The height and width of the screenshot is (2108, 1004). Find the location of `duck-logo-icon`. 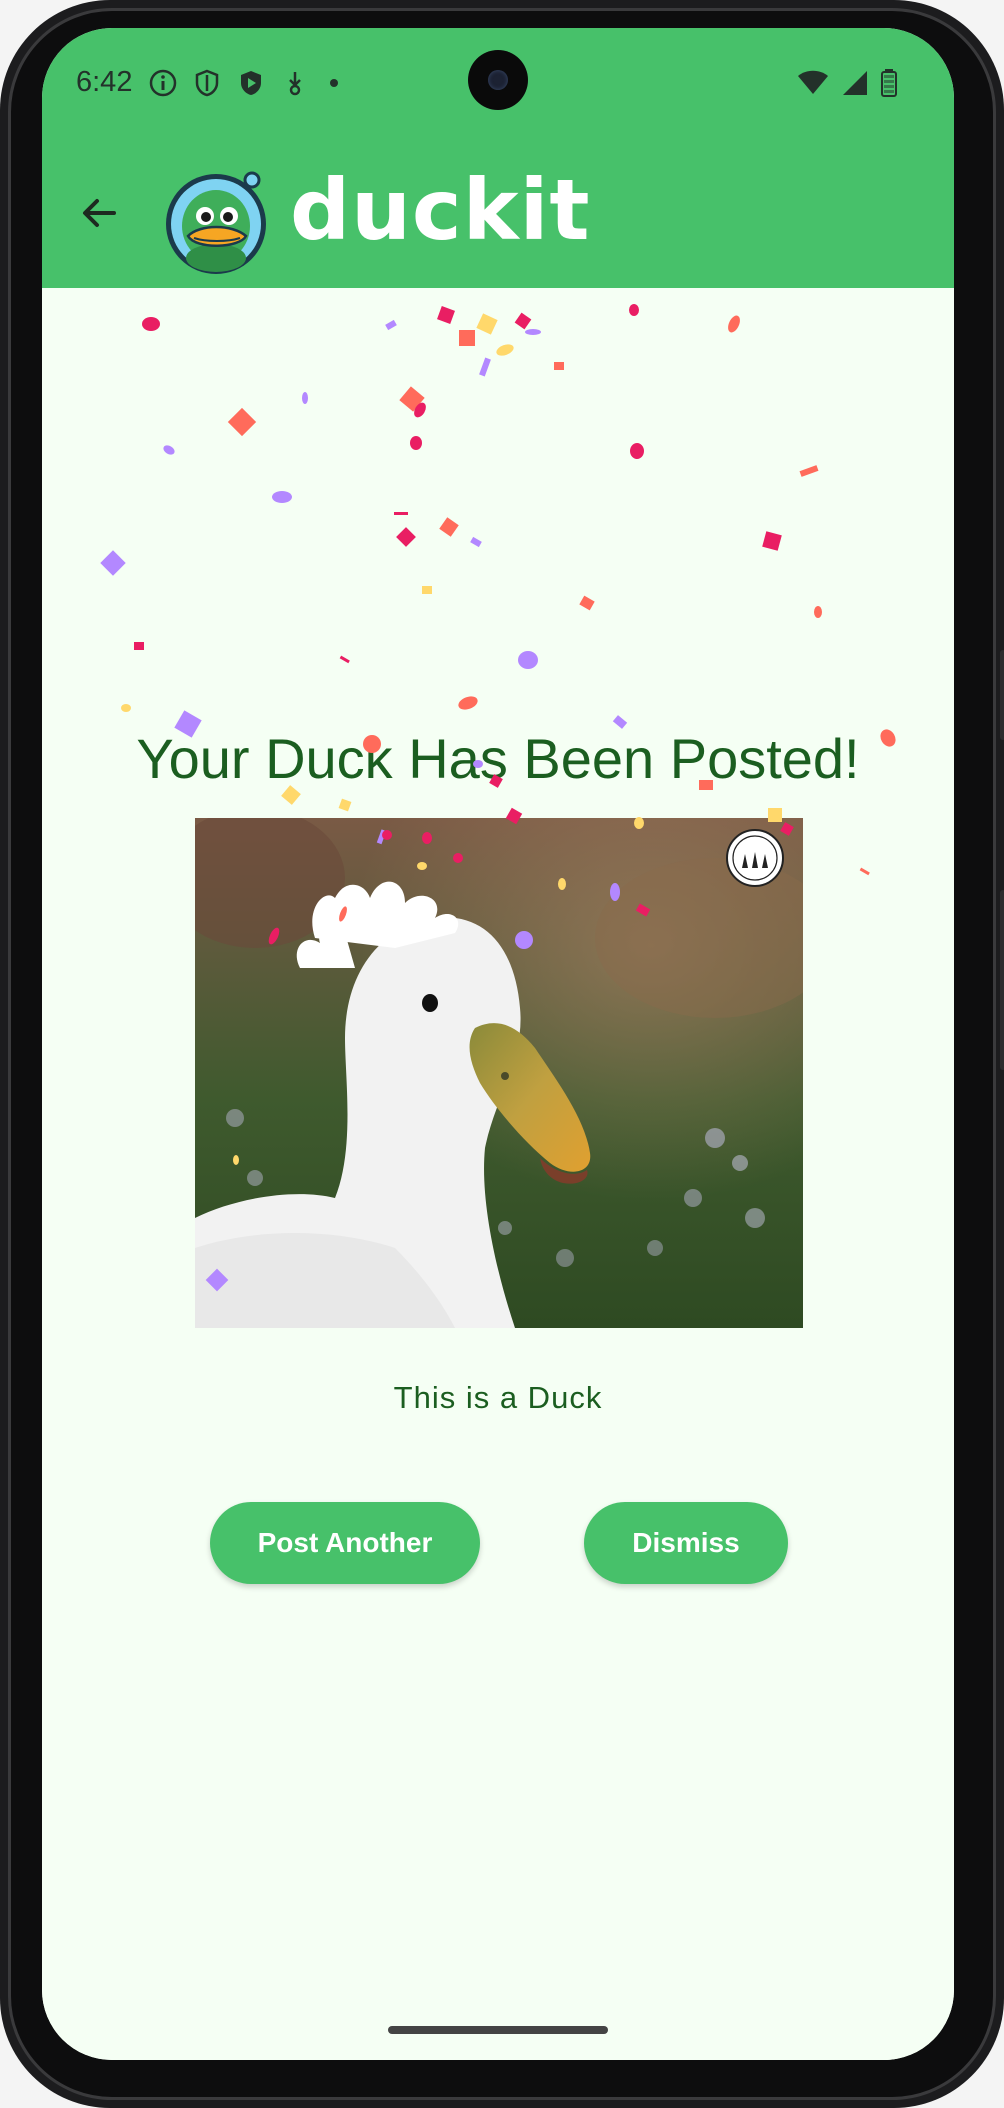

duck-logo-icon is located at coordinates (216, 222).